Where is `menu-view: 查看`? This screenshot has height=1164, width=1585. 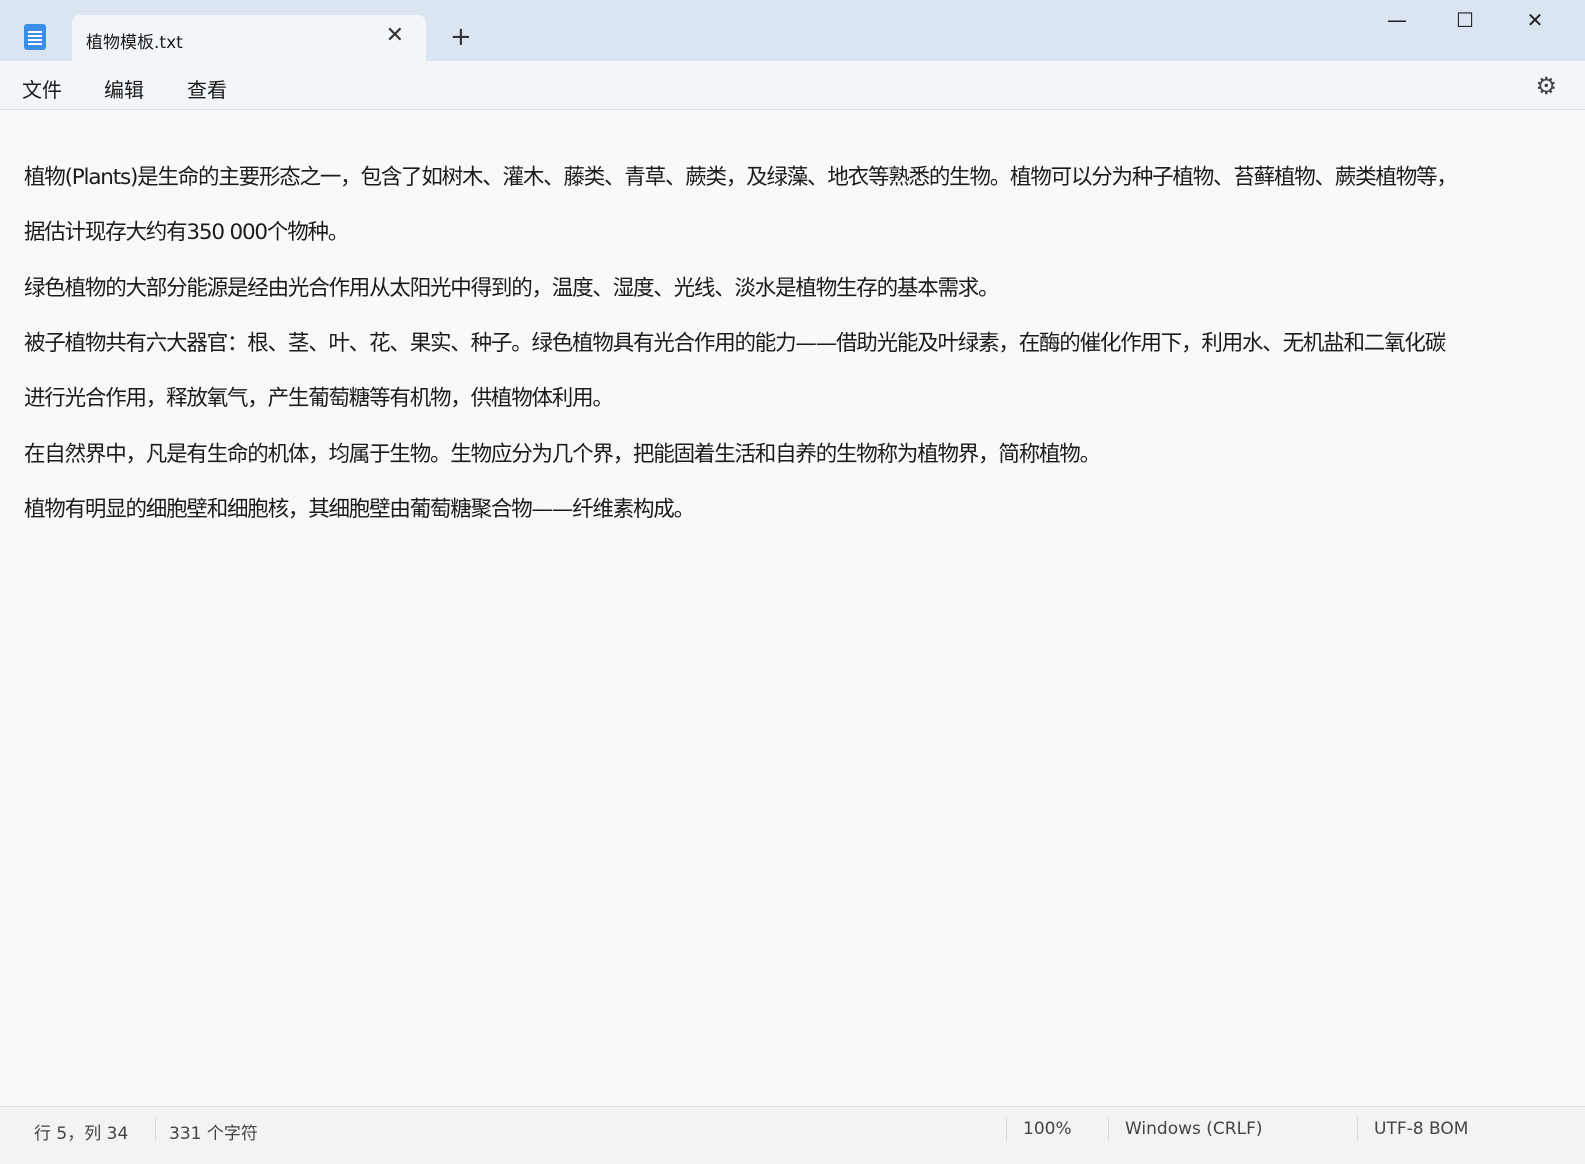 menu-view: 查看 is located at coordinates (207, 88).